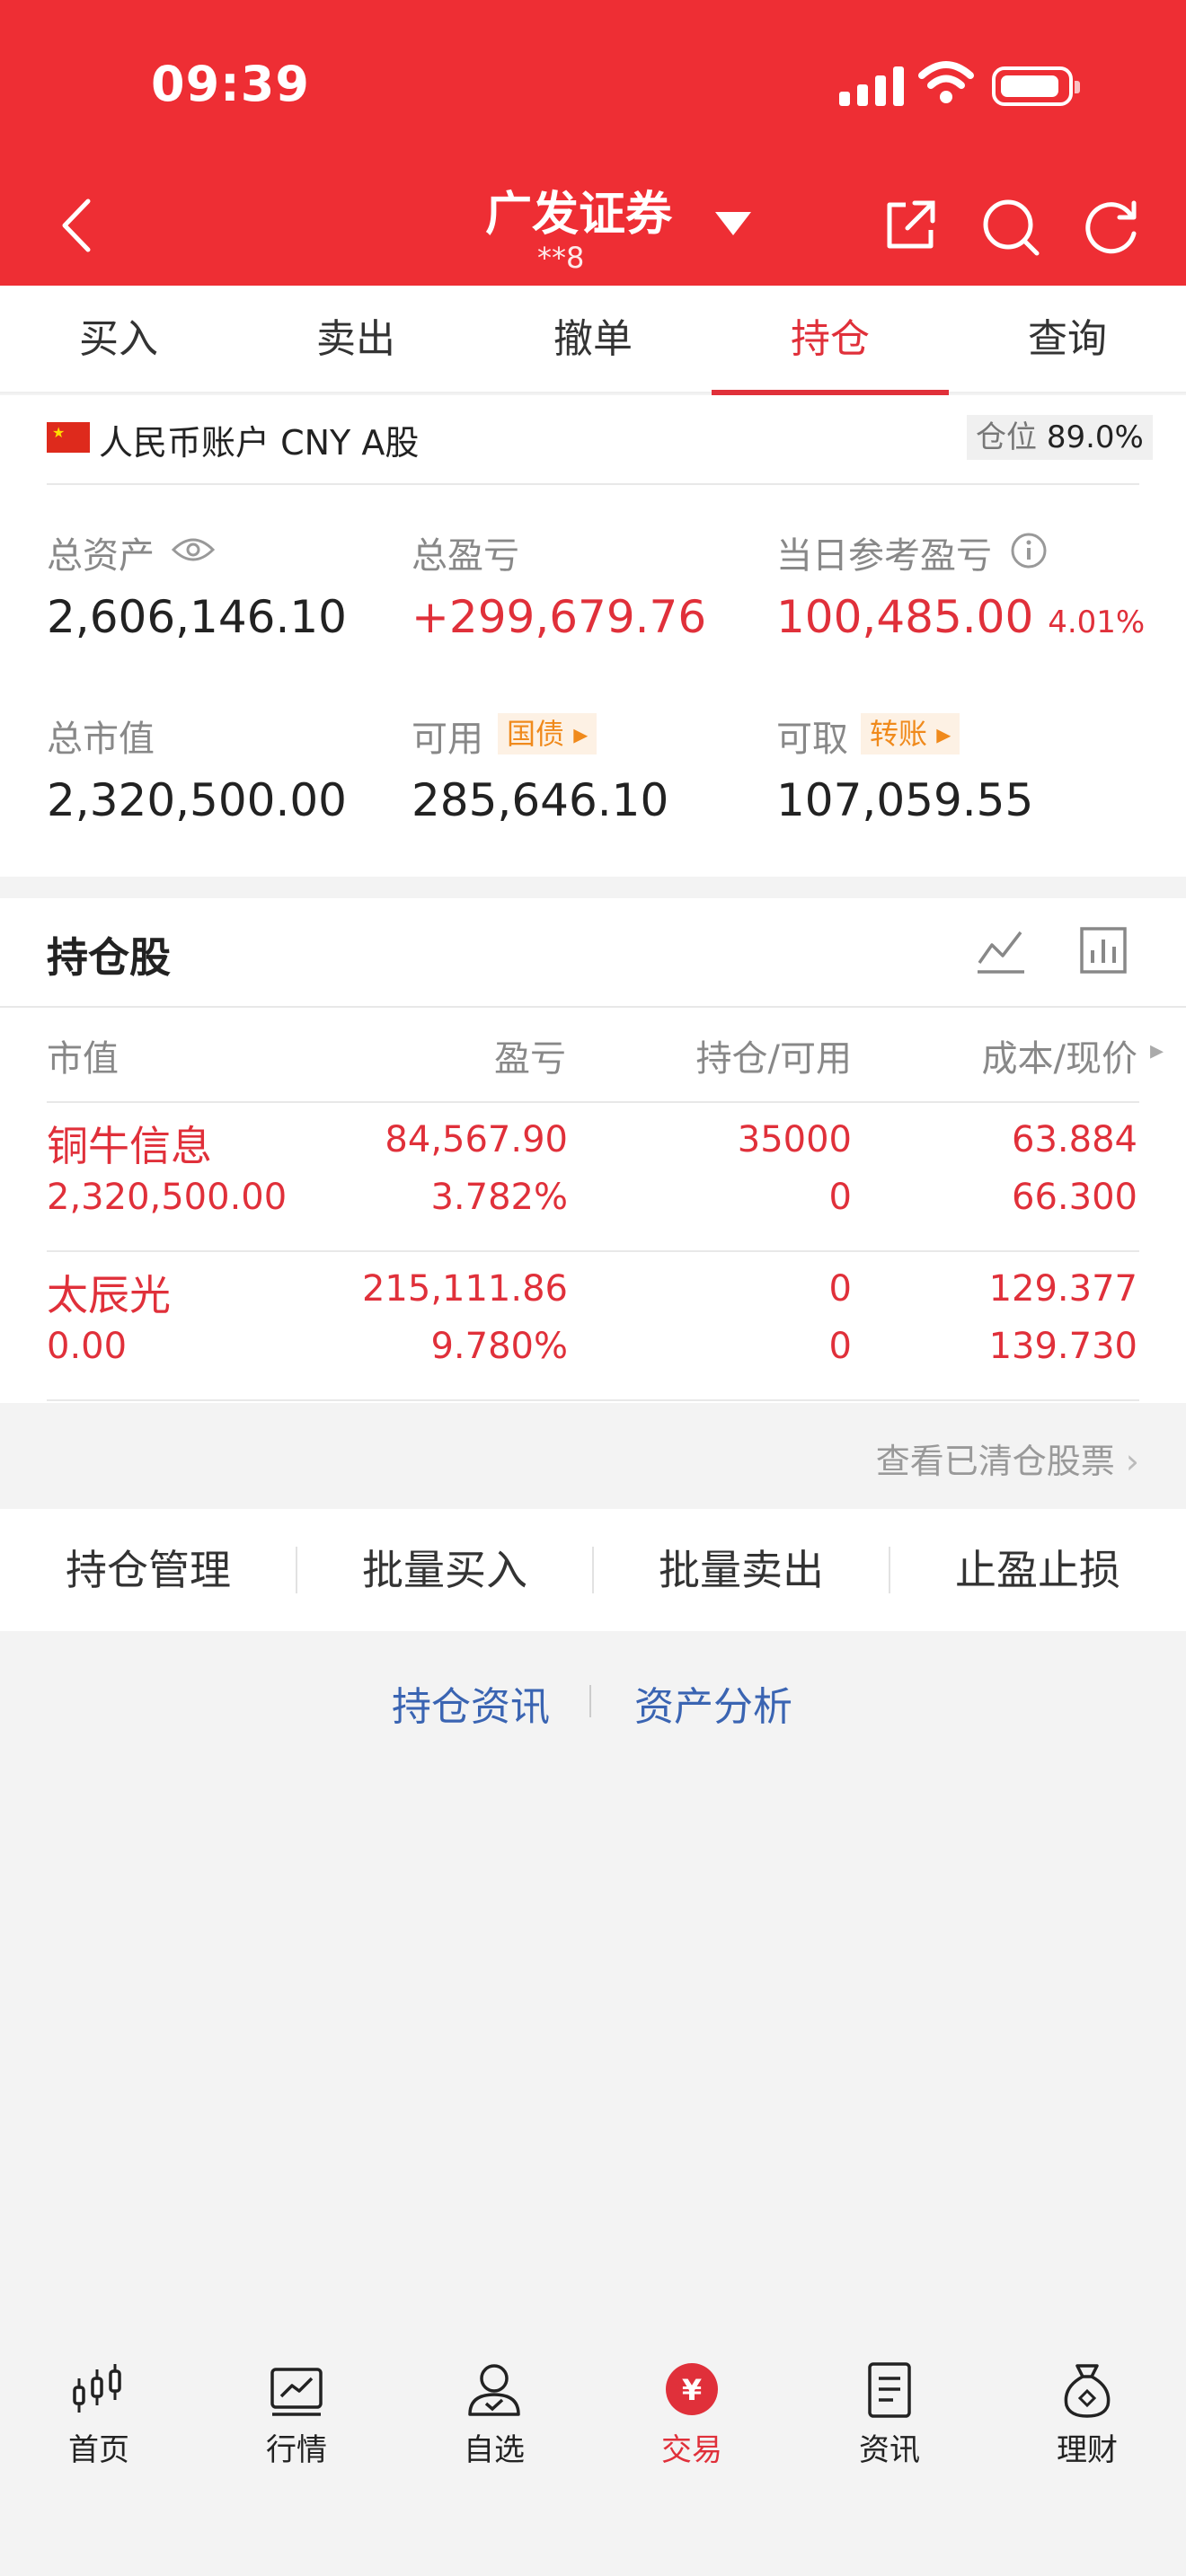 This screenshot has width=1186, height=2576. I want to click on stock-pnl-percent: 9.780%, so click(499, 1346).